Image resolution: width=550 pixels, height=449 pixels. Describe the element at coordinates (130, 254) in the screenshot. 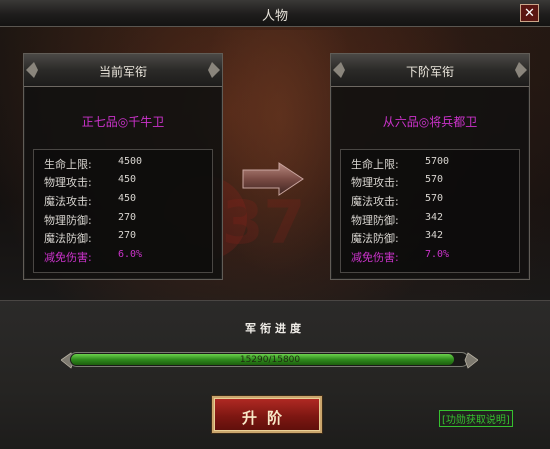

I see `stat-value: 6.0%` at that location.